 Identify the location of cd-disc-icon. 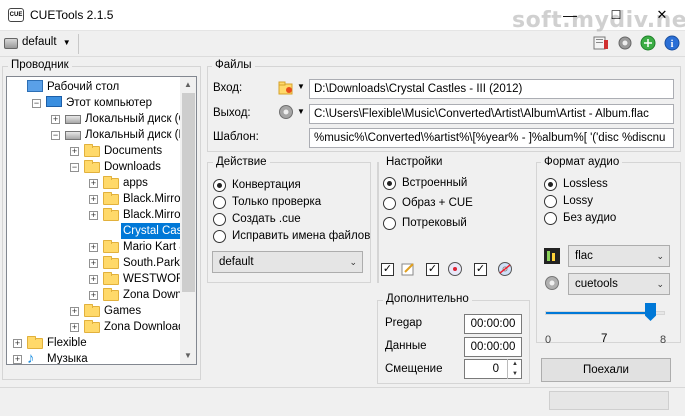
(601, 43).